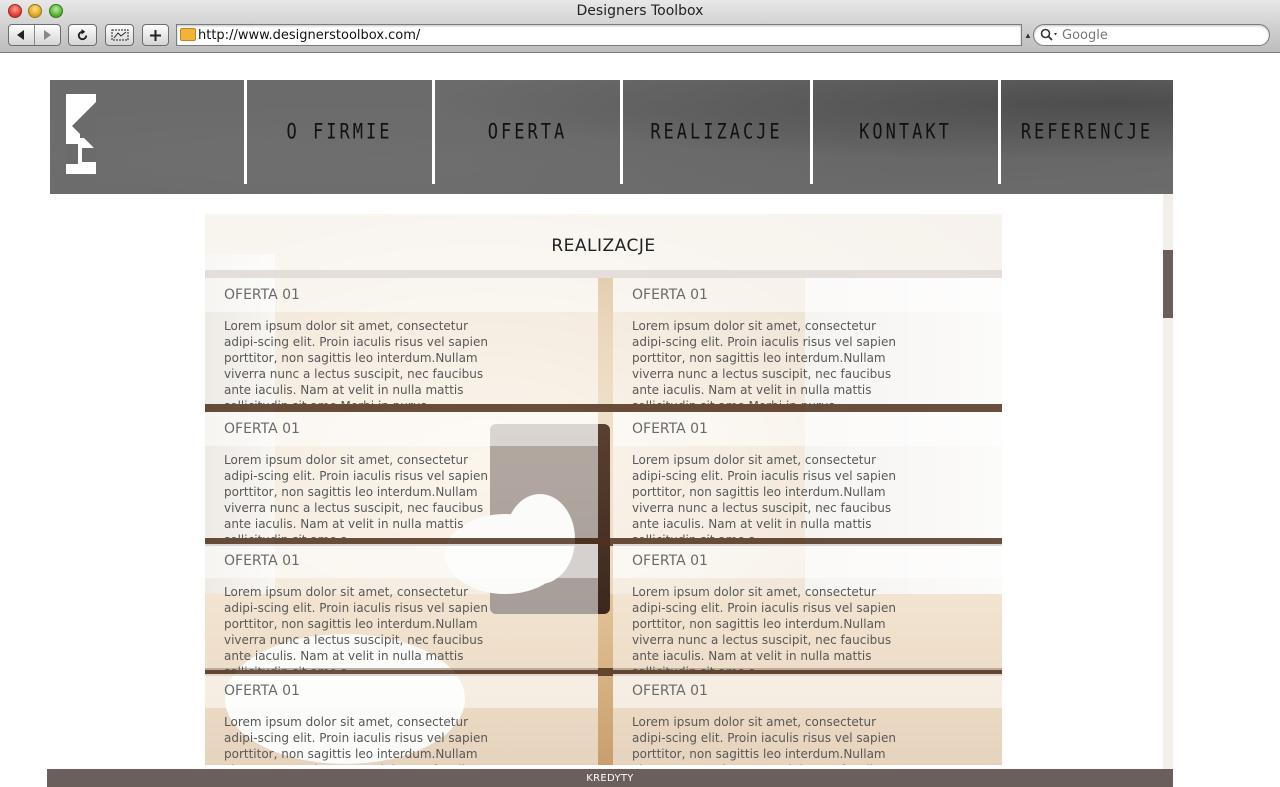 Image resolution: width=1280 pixels, height=787 pixels. I want to click on content-title-bar: REALIZACJE, so click(603, 246).